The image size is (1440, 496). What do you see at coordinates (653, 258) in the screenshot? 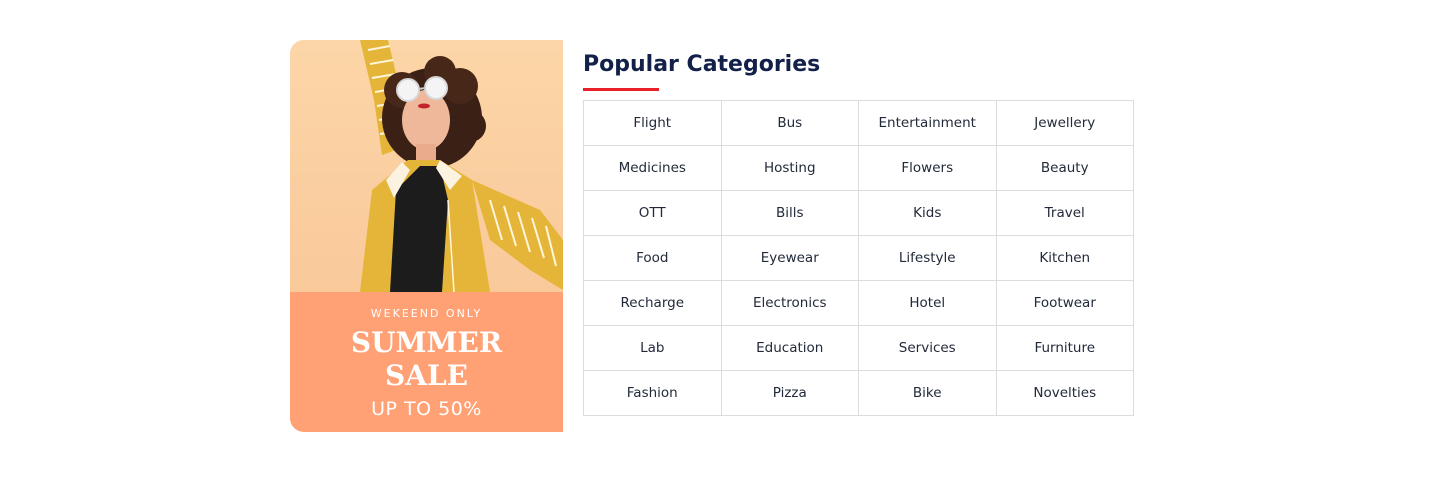
I see `category-link-food: Food` at bounding box center [653, 258].